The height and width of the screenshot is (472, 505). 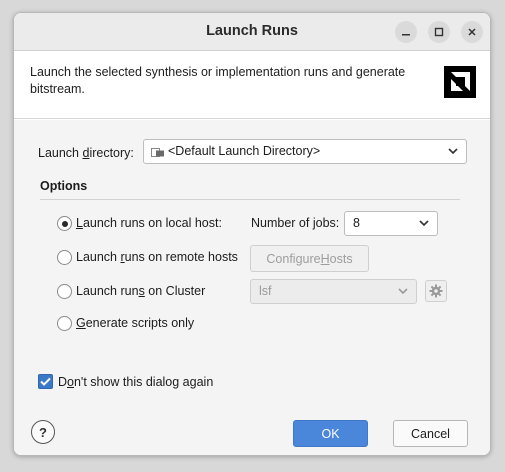 What do you see at coordinates (356, 223) in the screenshot?
I see `number-of-jobs-value: 8` at bounding box center [356, 223].